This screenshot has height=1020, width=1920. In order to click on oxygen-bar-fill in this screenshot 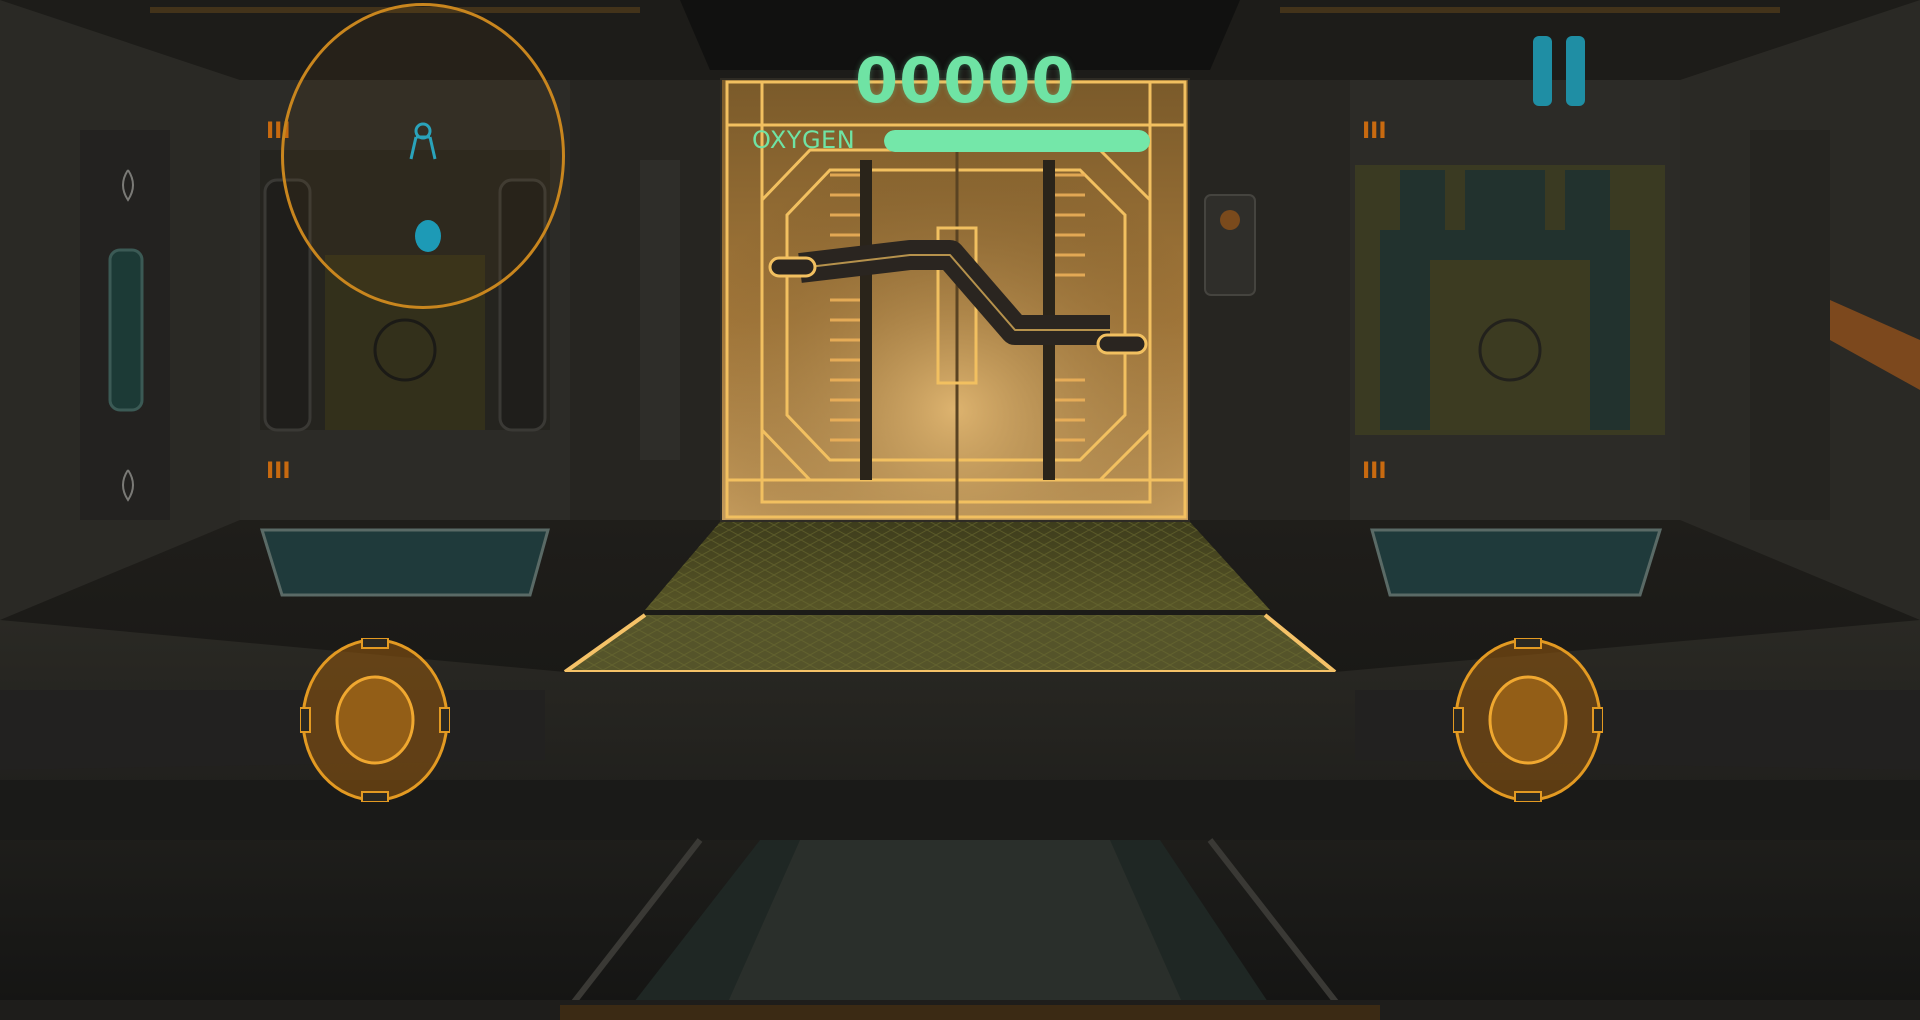, I will do `click(1017, 141)`.